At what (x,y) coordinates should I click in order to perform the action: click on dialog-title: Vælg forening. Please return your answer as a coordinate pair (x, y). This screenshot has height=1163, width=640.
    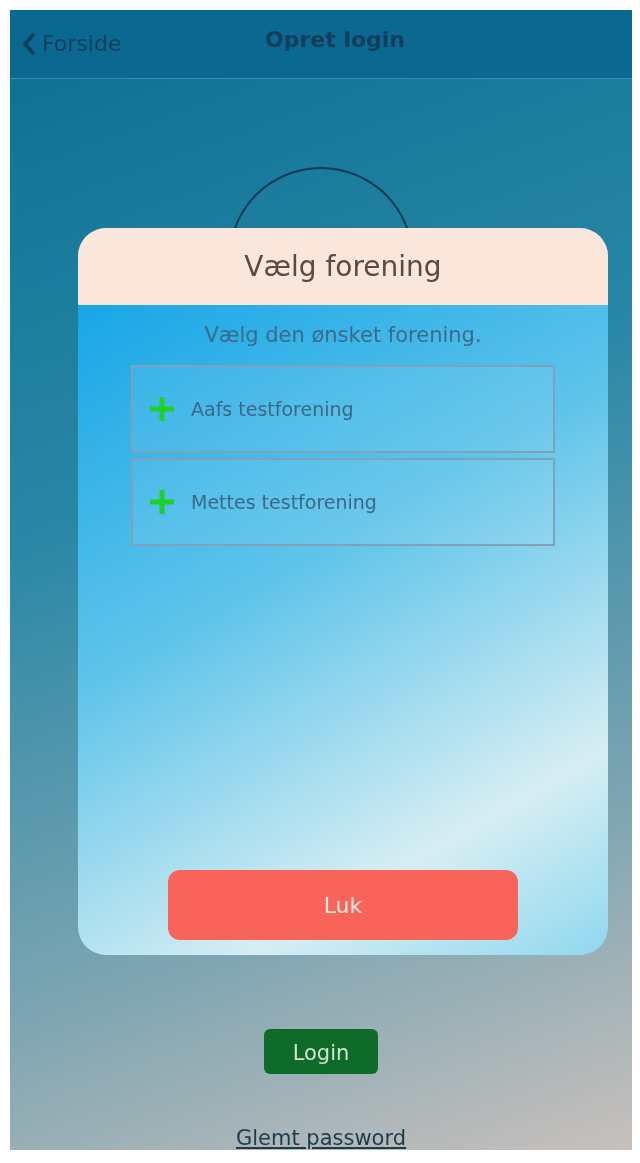
    Looking at the image, I should click on (343, 266).